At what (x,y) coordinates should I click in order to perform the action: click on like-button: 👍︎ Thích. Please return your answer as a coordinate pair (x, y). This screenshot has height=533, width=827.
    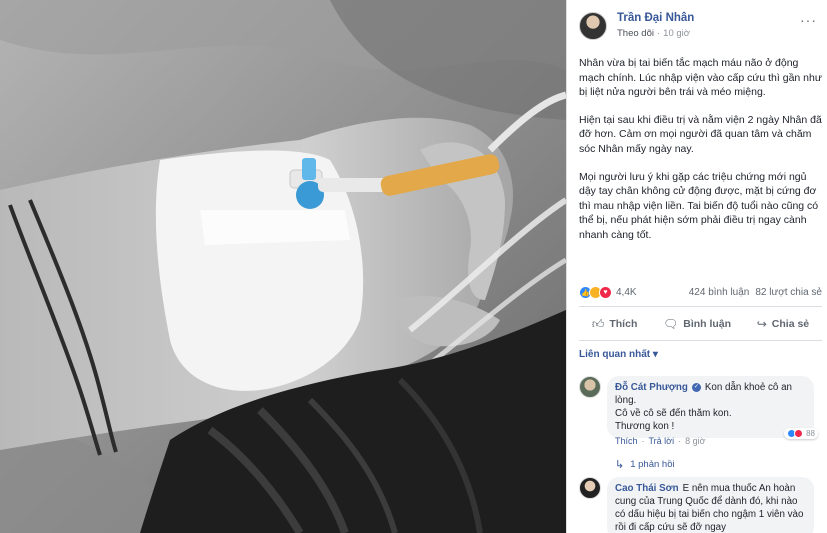
    Looking at the image, I should click on (615, 324).